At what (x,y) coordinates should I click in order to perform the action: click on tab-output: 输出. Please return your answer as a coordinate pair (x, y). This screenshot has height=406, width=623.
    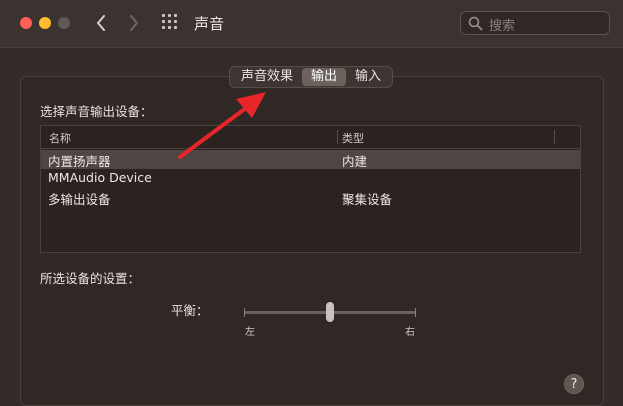
    Looking at the image, I should click on (324, 77).